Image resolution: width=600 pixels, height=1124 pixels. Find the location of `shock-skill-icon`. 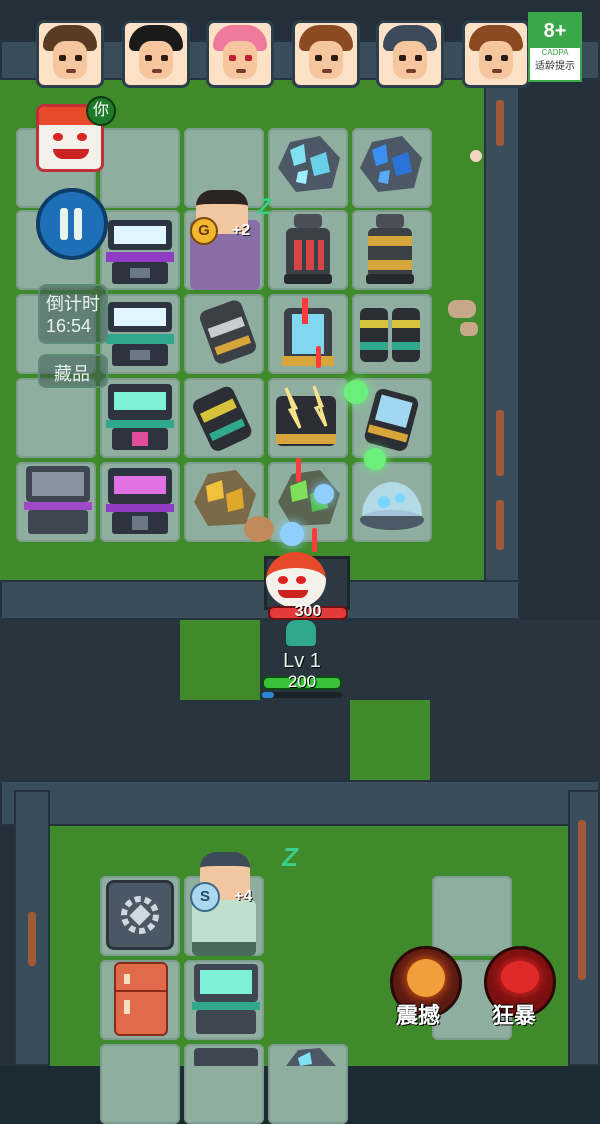

shock-skill-icon is located at coordinates (426, 978).